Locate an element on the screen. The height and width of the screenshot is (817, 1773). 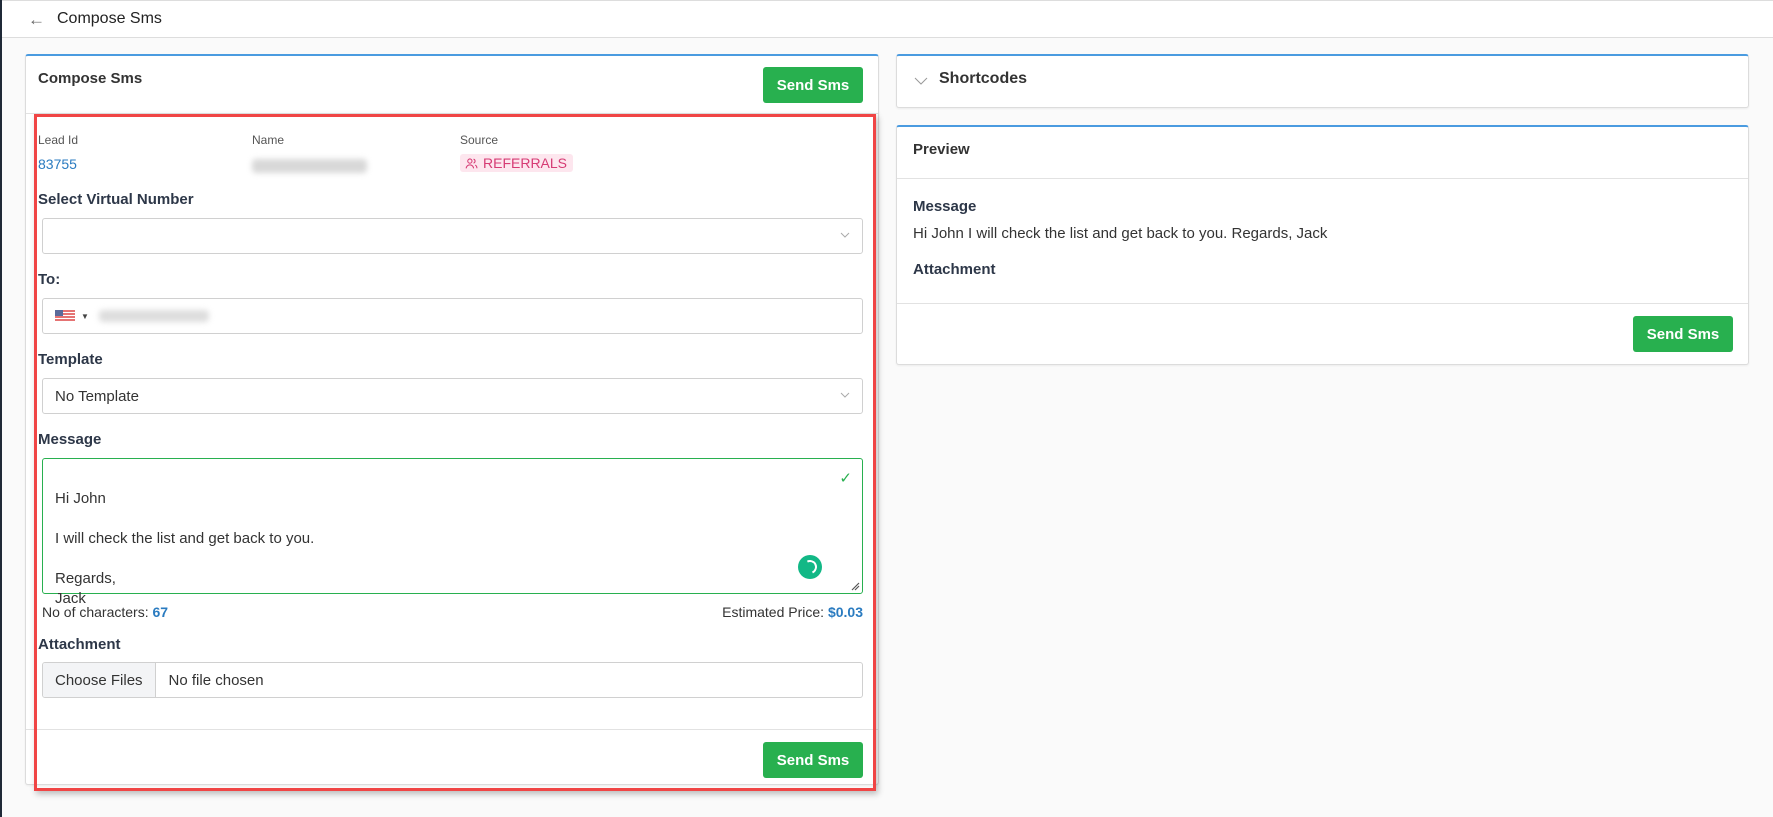
virtual-number-select is located at coordinates (452, 236).